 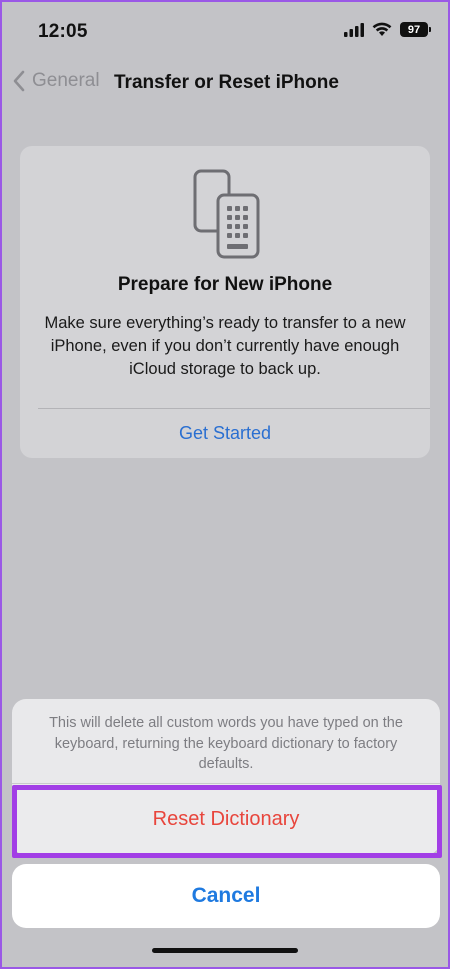 What do you see at coordinates (234, 408) in the screenshot?
I see `card-divider` at bounding box center [234, 408].